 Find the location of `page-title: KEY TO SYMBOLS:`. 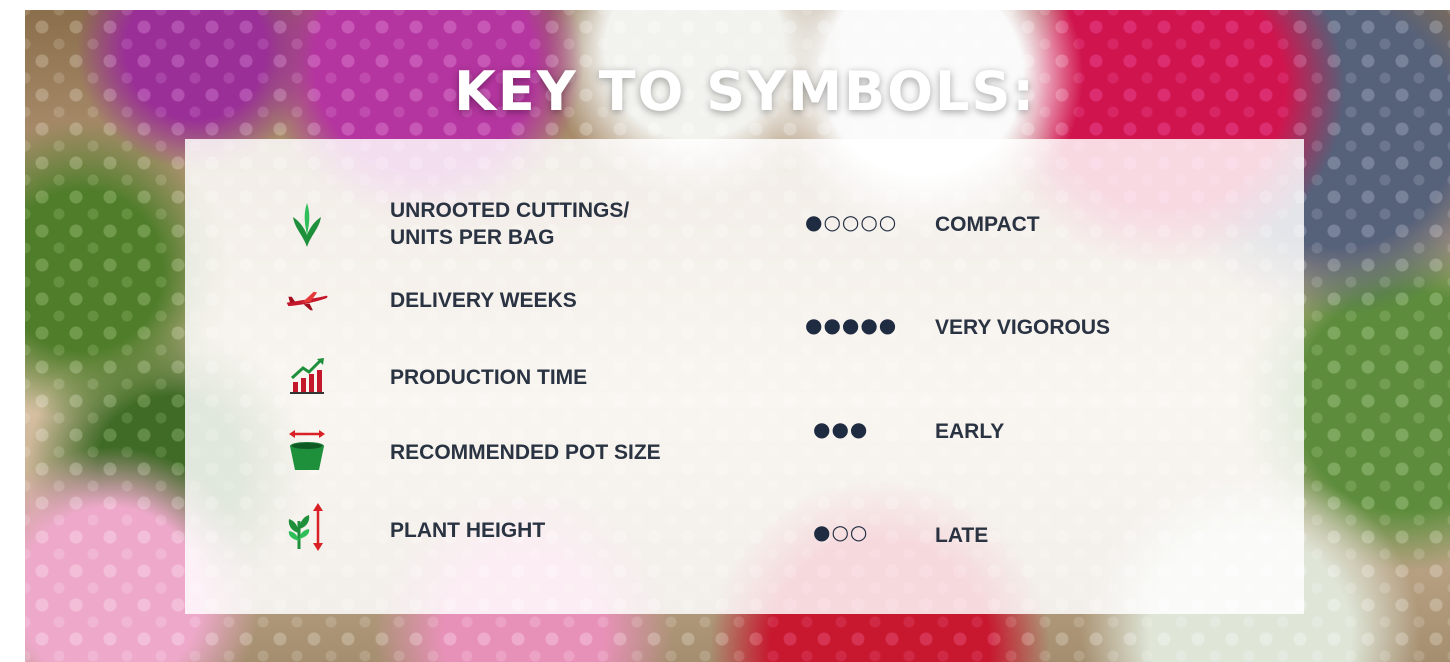

page-title: KEY TO SYMBOLS: is located at coordinates (745, 91).